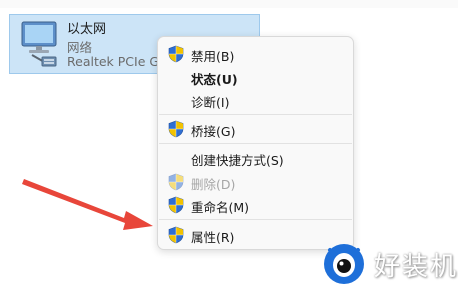  I want to click on menu-item-delete: 删除(D), so click(255, 182).